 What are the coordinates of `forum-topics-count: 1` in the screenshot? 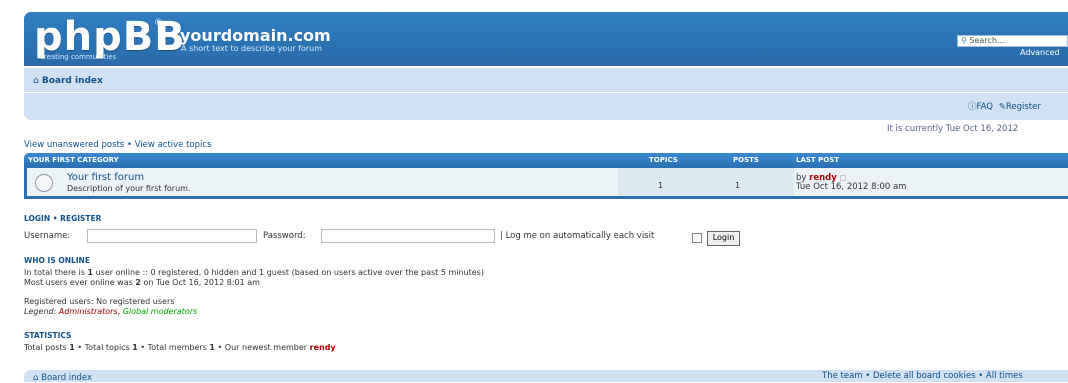 It's located at (661, 185).